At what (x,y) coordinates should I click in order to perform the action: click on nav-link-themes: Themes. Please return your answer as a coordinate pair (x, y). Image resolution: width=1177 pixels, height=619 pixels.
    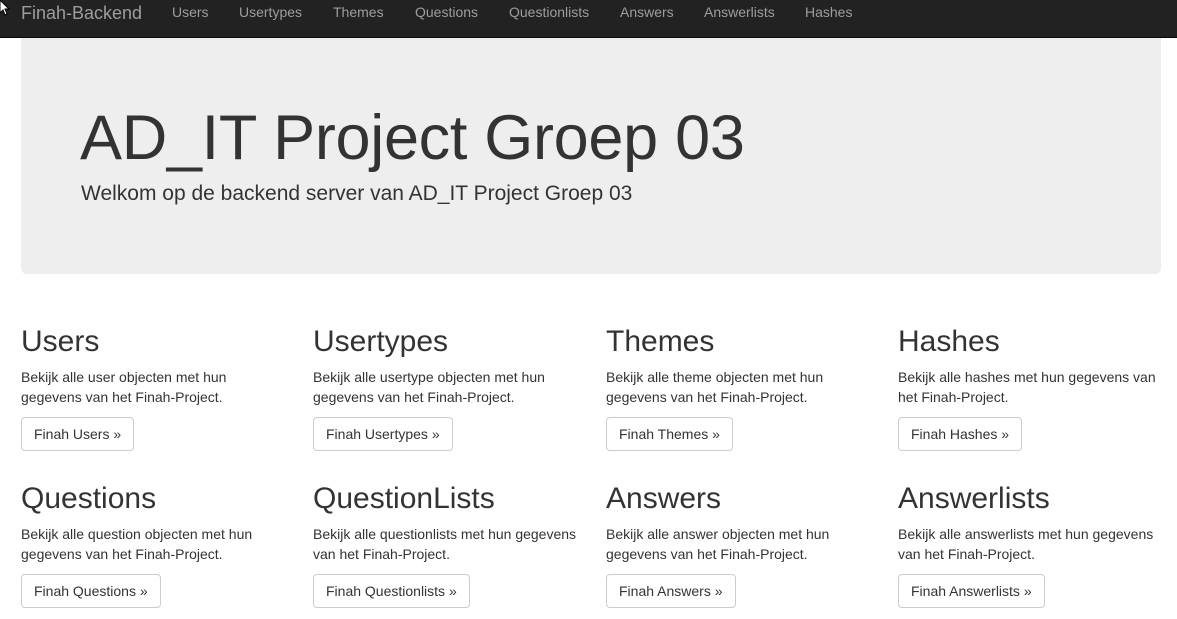
    Looking at the image, I should click on (358, 12).